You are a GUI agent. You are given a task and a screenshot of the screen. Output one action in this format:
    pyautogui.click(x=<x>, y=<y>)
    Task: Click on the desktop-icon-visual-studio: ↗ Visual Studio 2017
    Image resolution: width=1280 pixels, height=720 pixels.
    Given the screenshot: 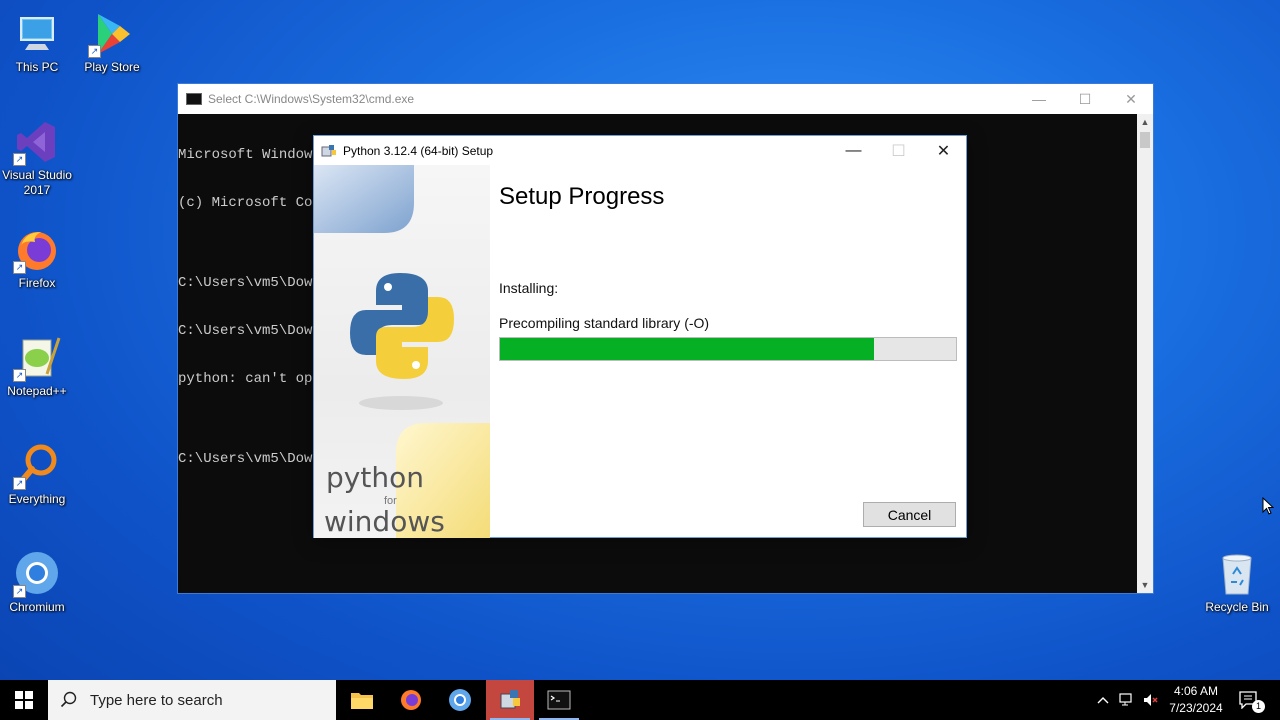 What is the action you would take?
    pyautogui.click(x=37, y=158)
    